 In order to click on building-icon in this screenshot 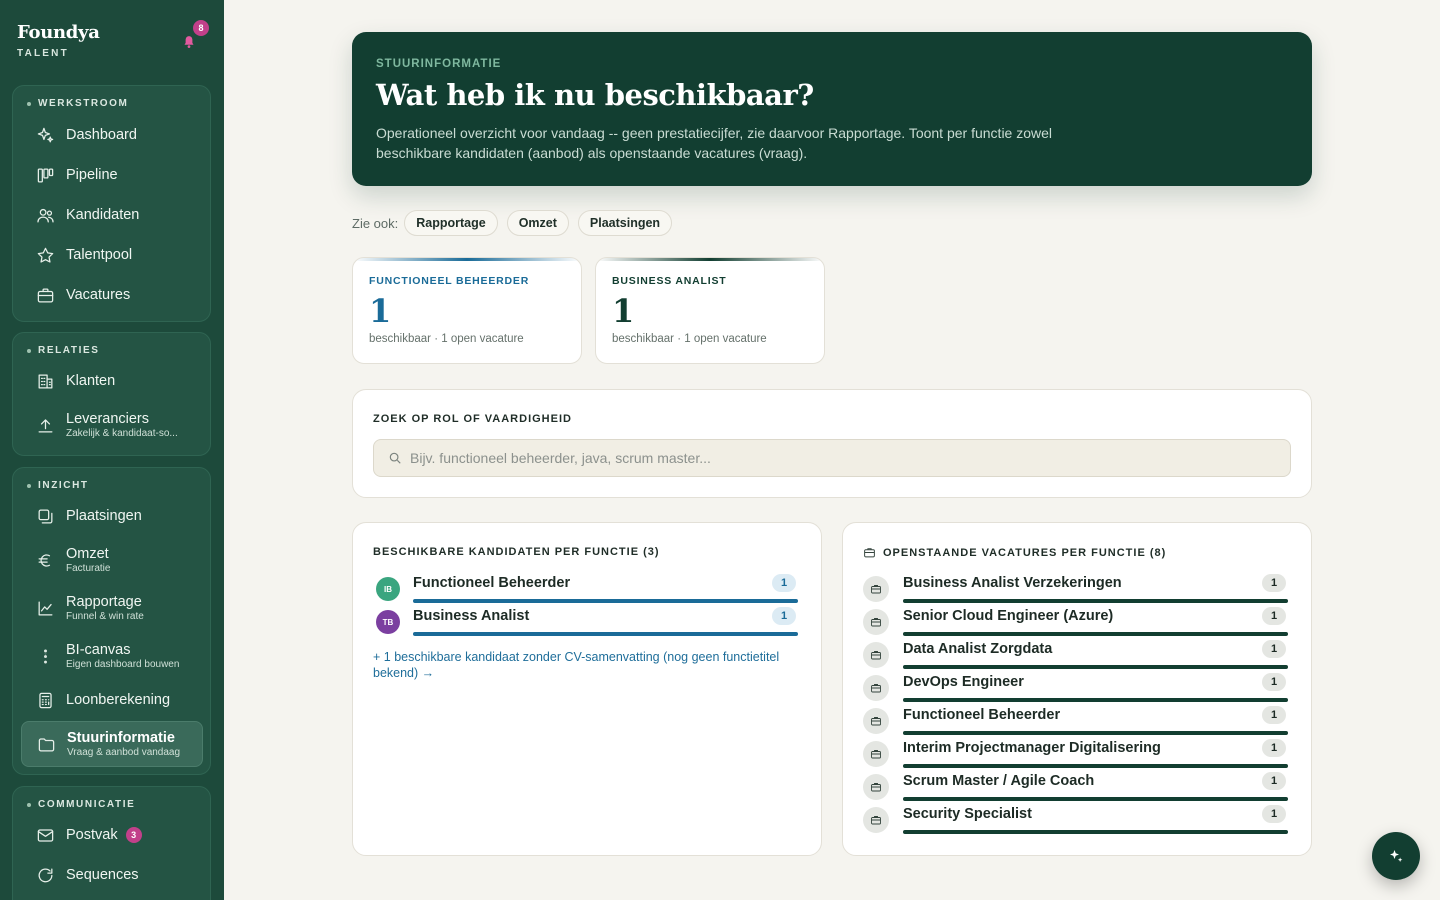, I will do `click(45, 381)`.